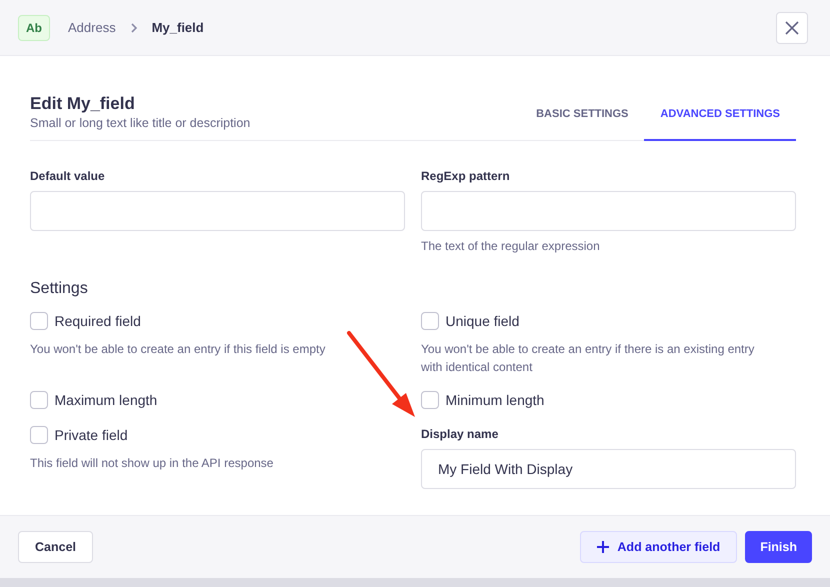 Image resolution: width=830 pixels, height=587 pixels. I want to click on cancel-button: Cancel, so click(55, 547).